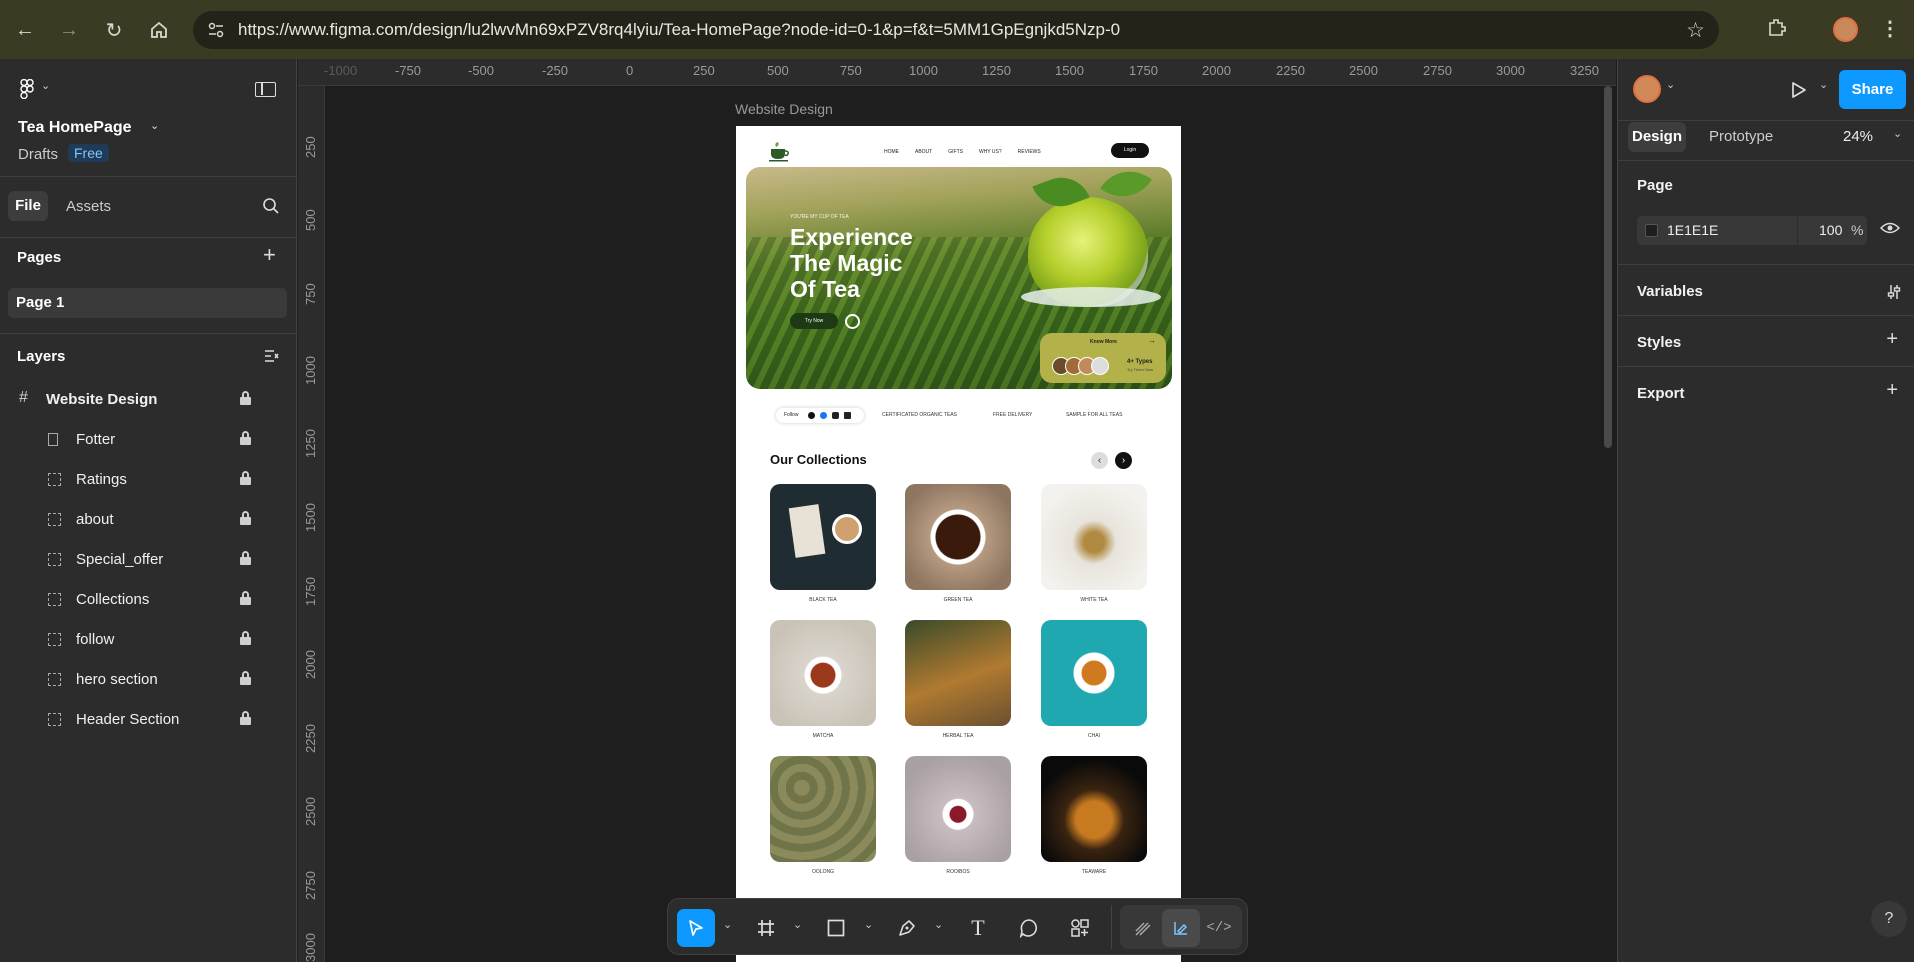 Image resolution: width=1914 pixels, height=962 pixels. What do you see at coordinates (148, 640) in the screenshot?
I see `layer-follow: follow` at bounding box center [148, 640].